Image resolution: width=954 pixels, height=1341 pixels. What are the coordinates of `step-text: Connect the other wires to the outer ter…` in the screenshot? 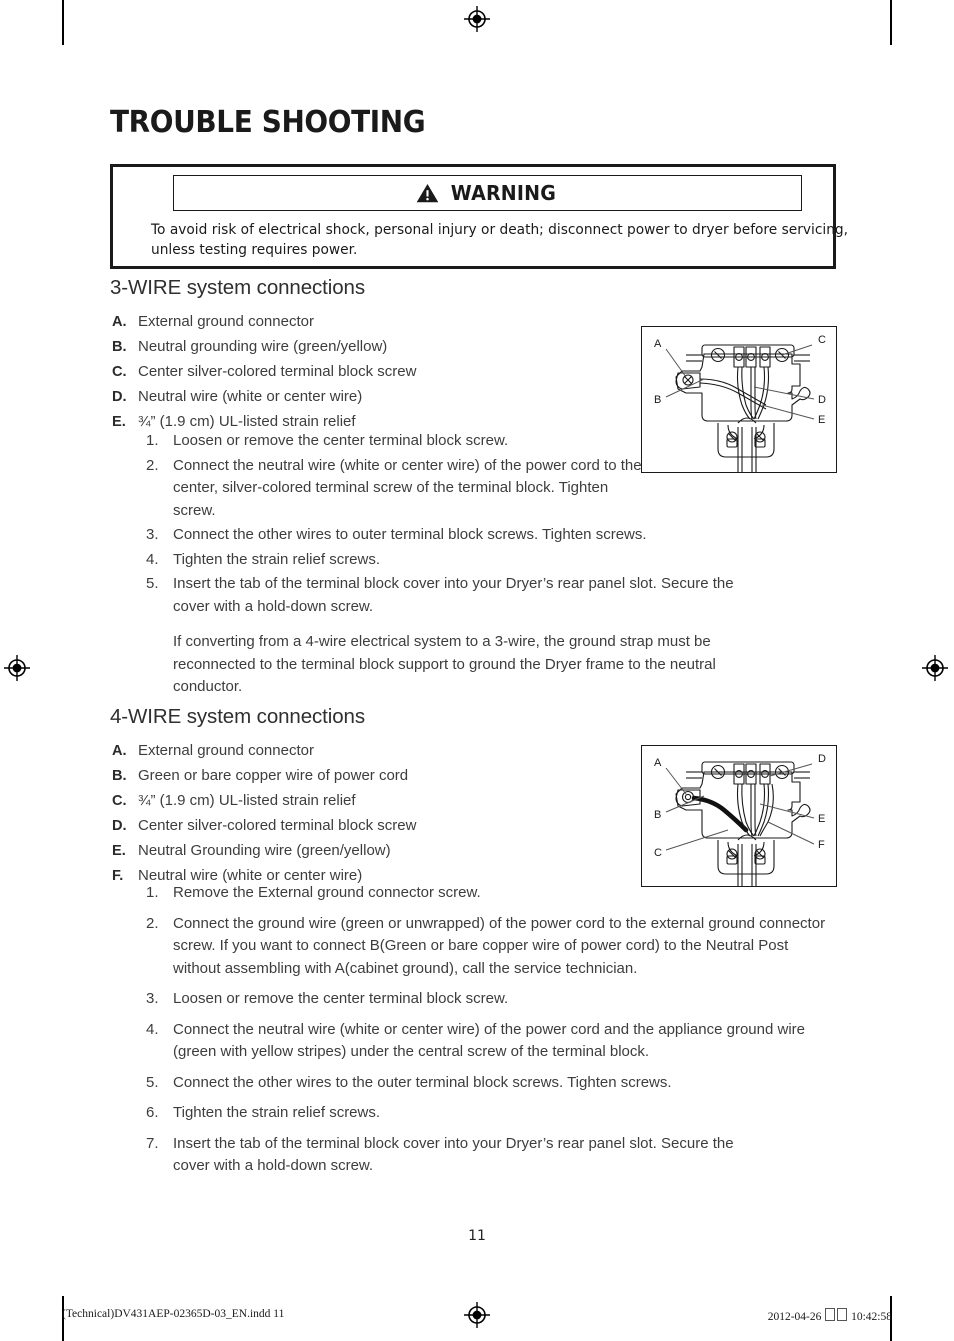 It's located at (422, 1082).